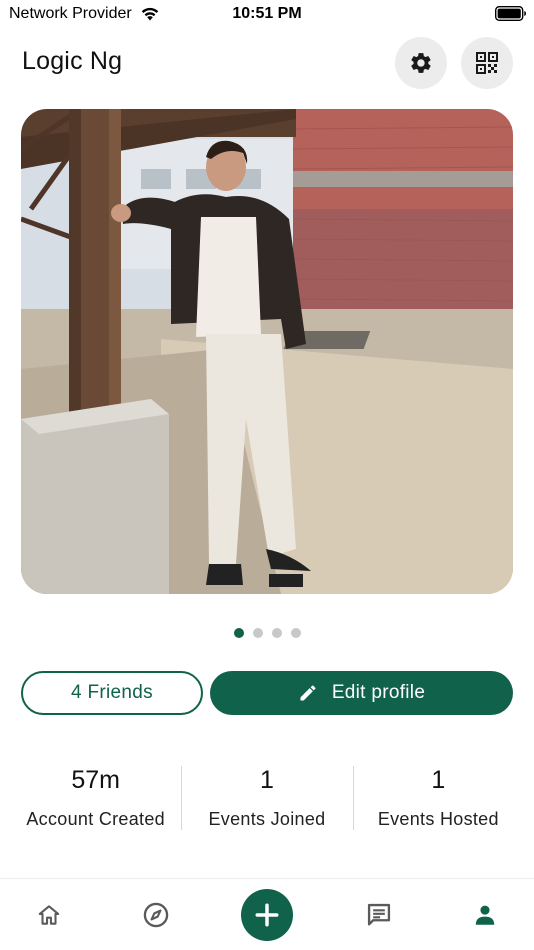  I want to click on qr-code-icon, so click(487, 63).